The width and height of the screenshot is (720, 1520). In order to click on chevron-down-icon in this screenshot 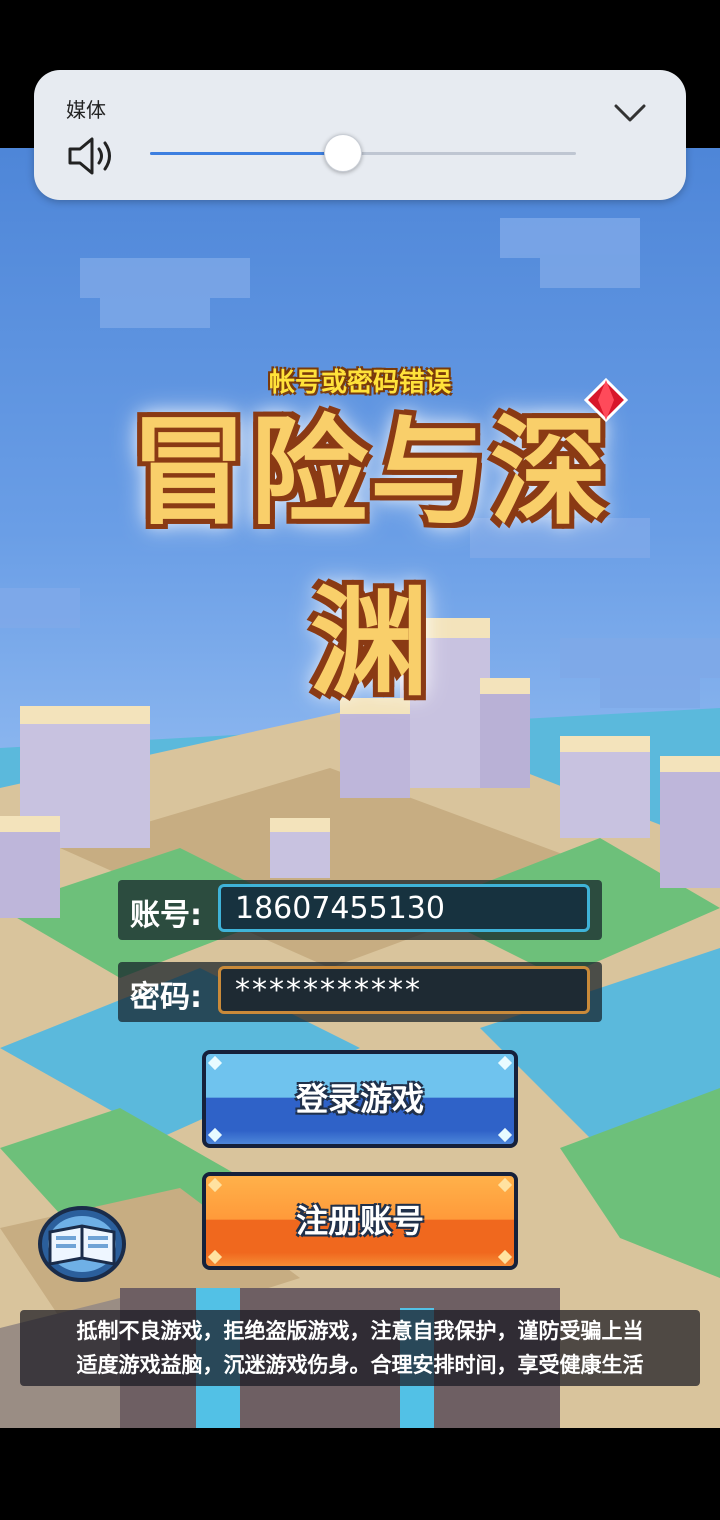, I will do `click(630, 112)`.